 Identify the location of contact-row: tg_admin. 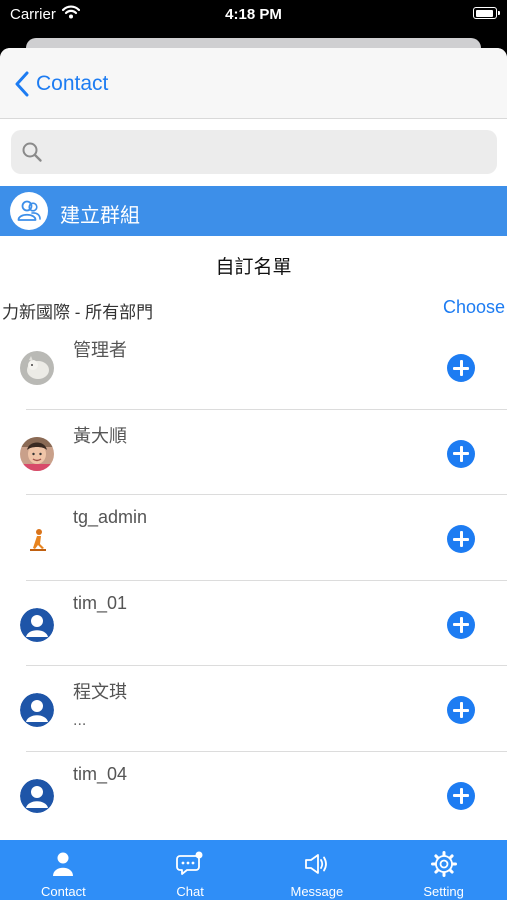
(253, 538).